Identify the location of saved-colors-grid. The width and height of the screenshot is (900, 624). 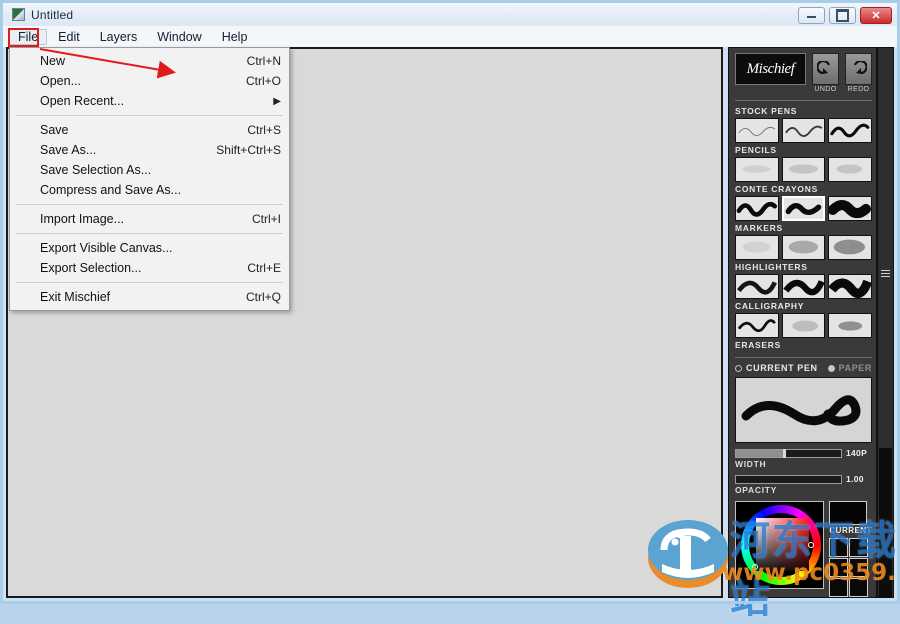
(850, 567).